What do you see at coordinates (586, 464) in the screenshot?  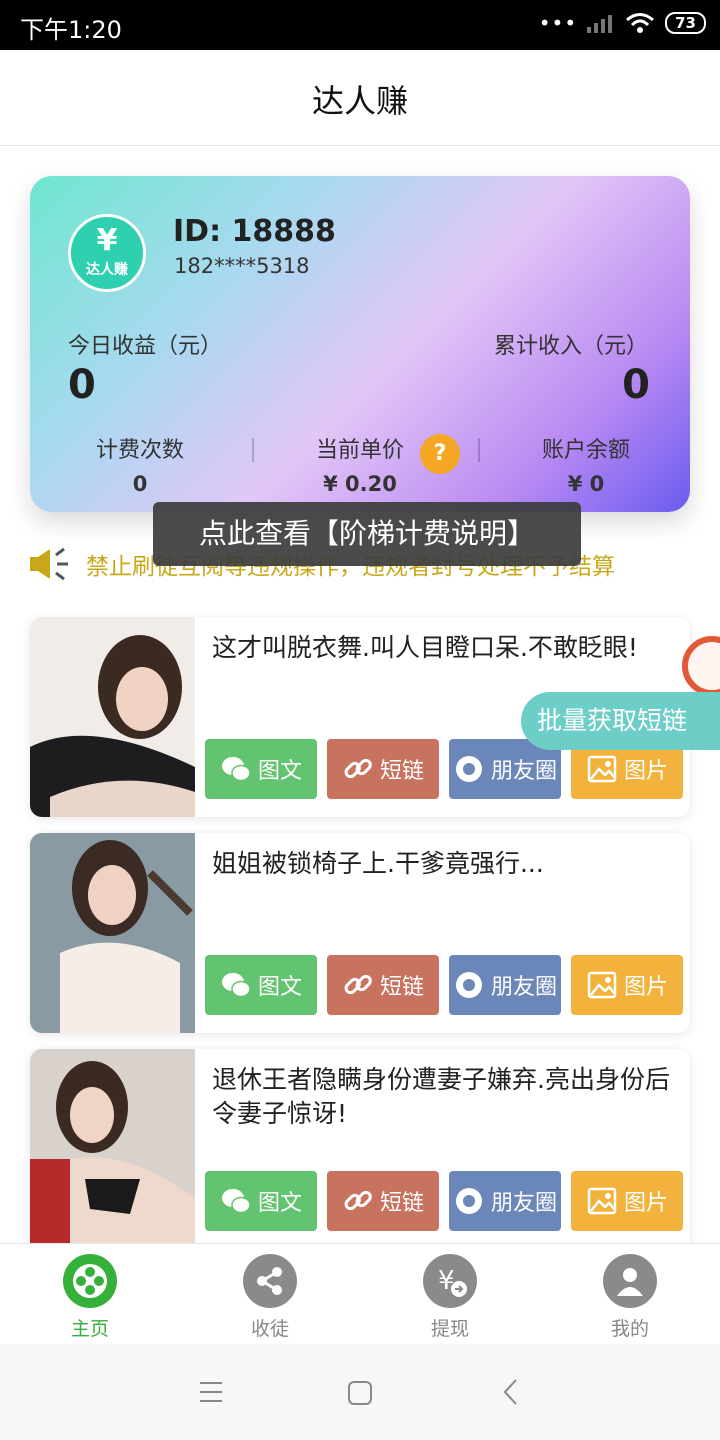 I see `stat-account-balance: 账户余额 ¥ 0` at bounding box center [586, 464].